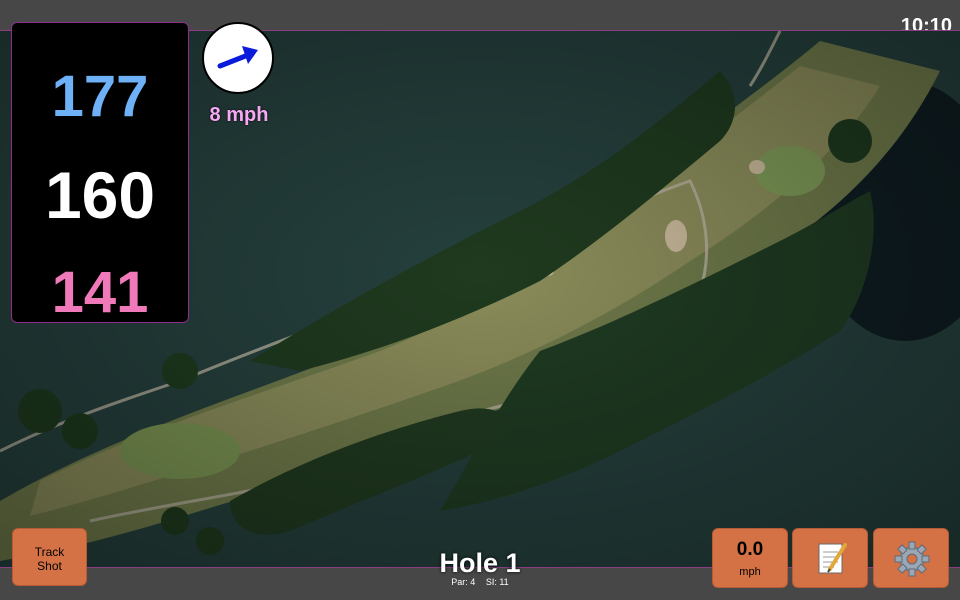  Describe the element at coordinates (49, 566) in the screenshot. I see `track-shot-label-line2: Shot` at that location.